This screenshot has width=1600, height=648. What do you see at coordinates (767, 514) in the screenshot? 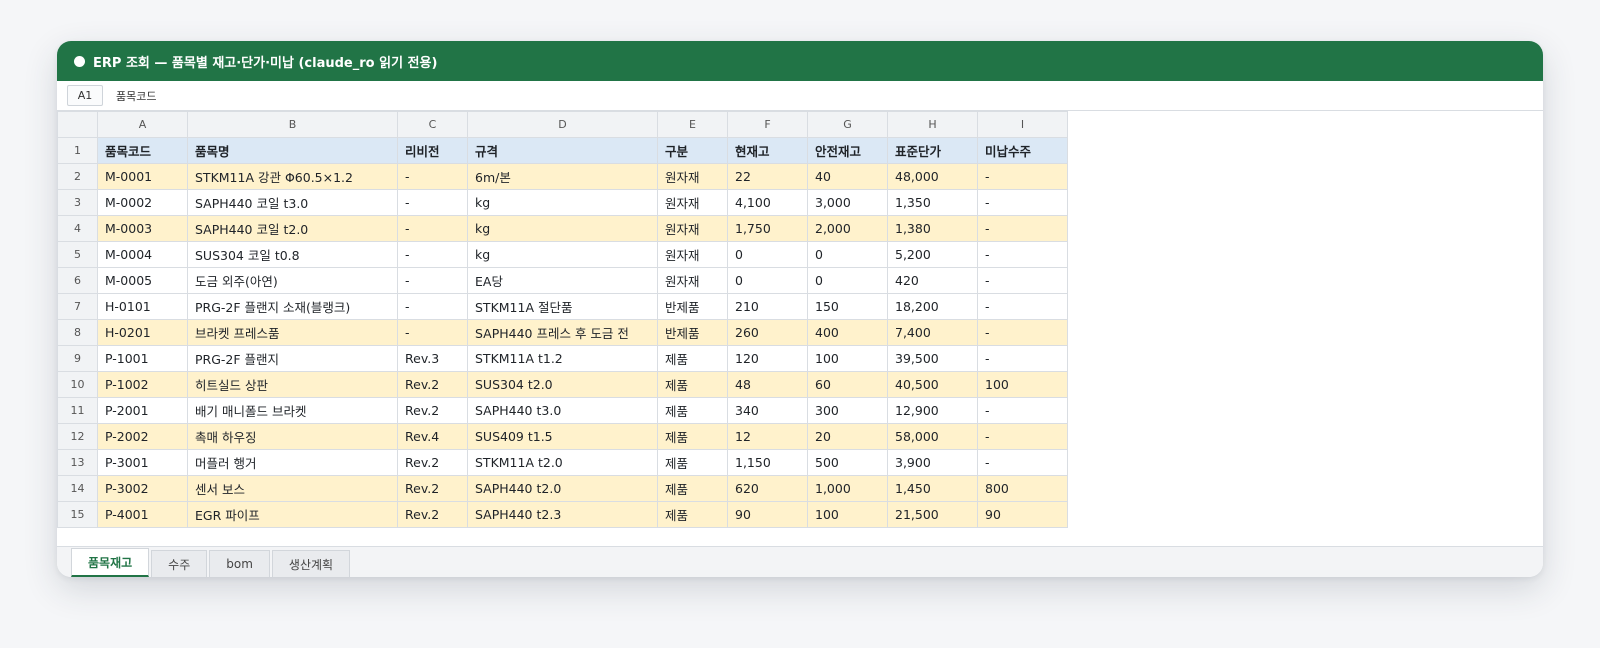
I see `cell-f15: 90` at bounding box center [767, 514].